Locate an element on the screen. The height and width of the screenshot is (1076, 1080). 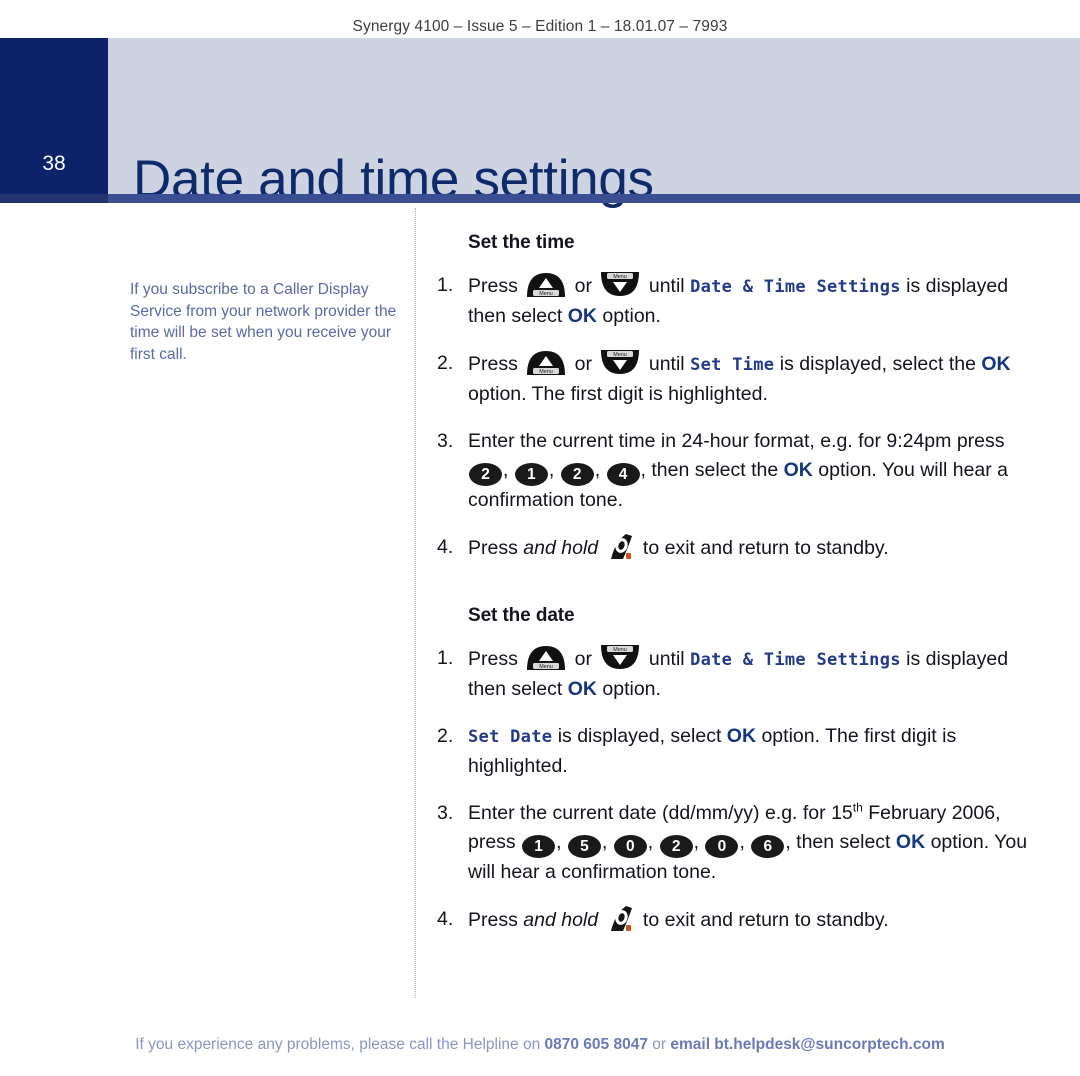
ordinal-suffix: th is located at coordinates (857, 807).